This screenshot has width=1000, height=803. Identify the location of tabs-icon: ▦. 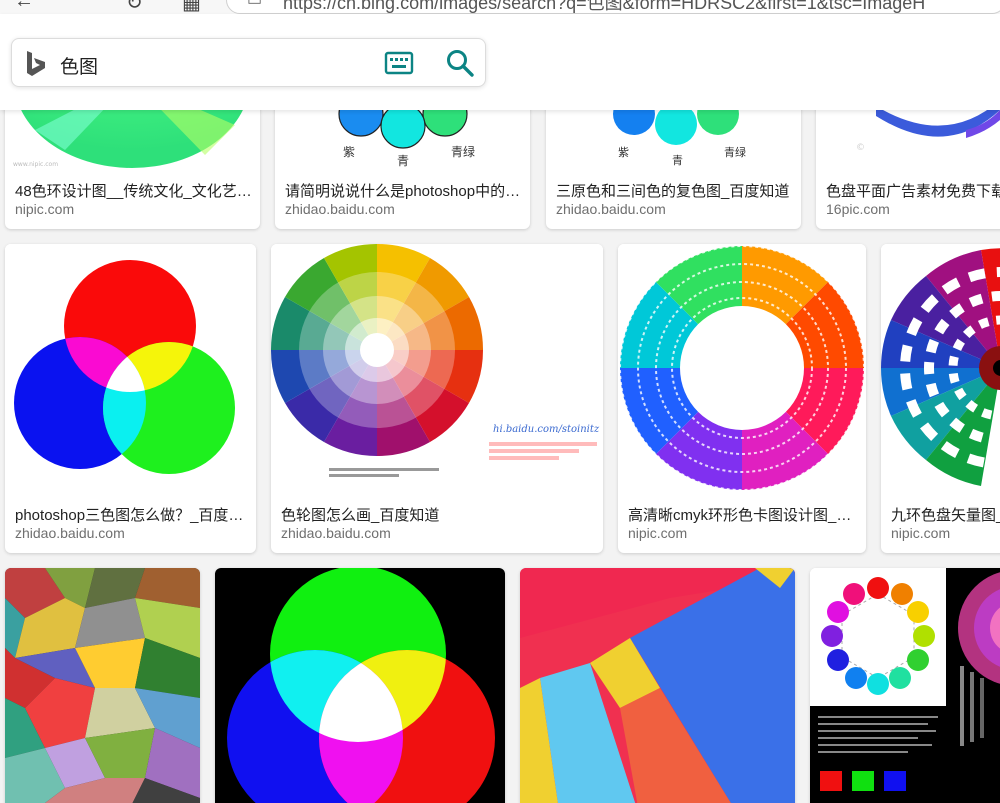
(191, 7).